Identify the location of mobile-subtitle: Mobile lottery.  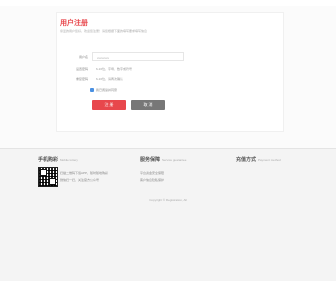
(69, 160).